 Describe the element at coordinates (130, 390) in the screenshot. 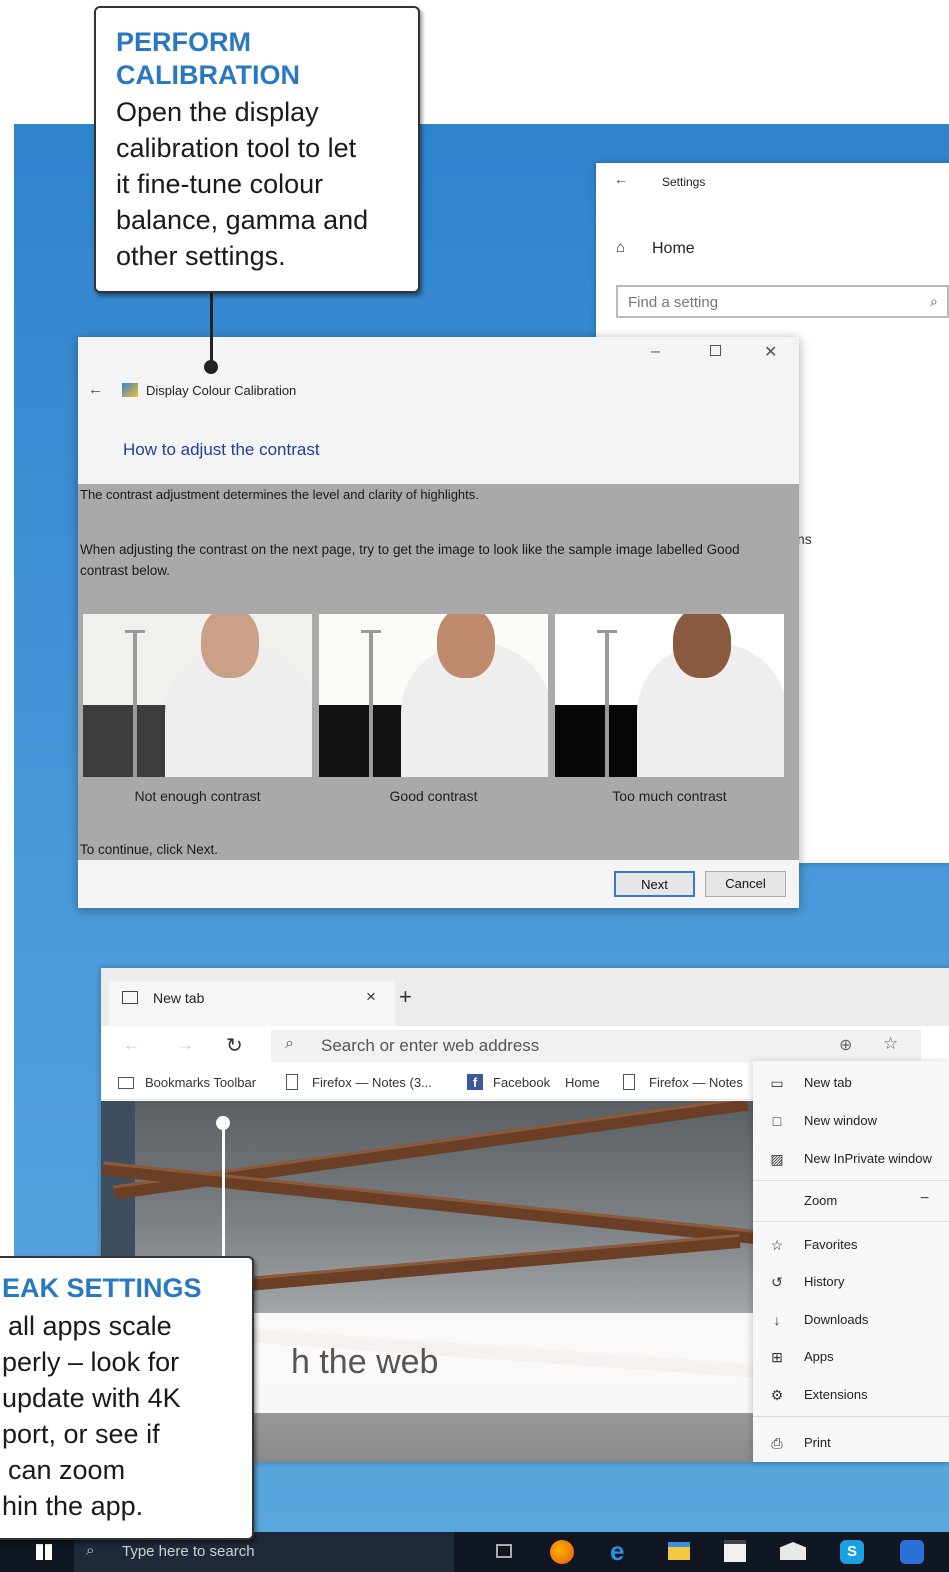

I see `calibration-app-icon` at that location.